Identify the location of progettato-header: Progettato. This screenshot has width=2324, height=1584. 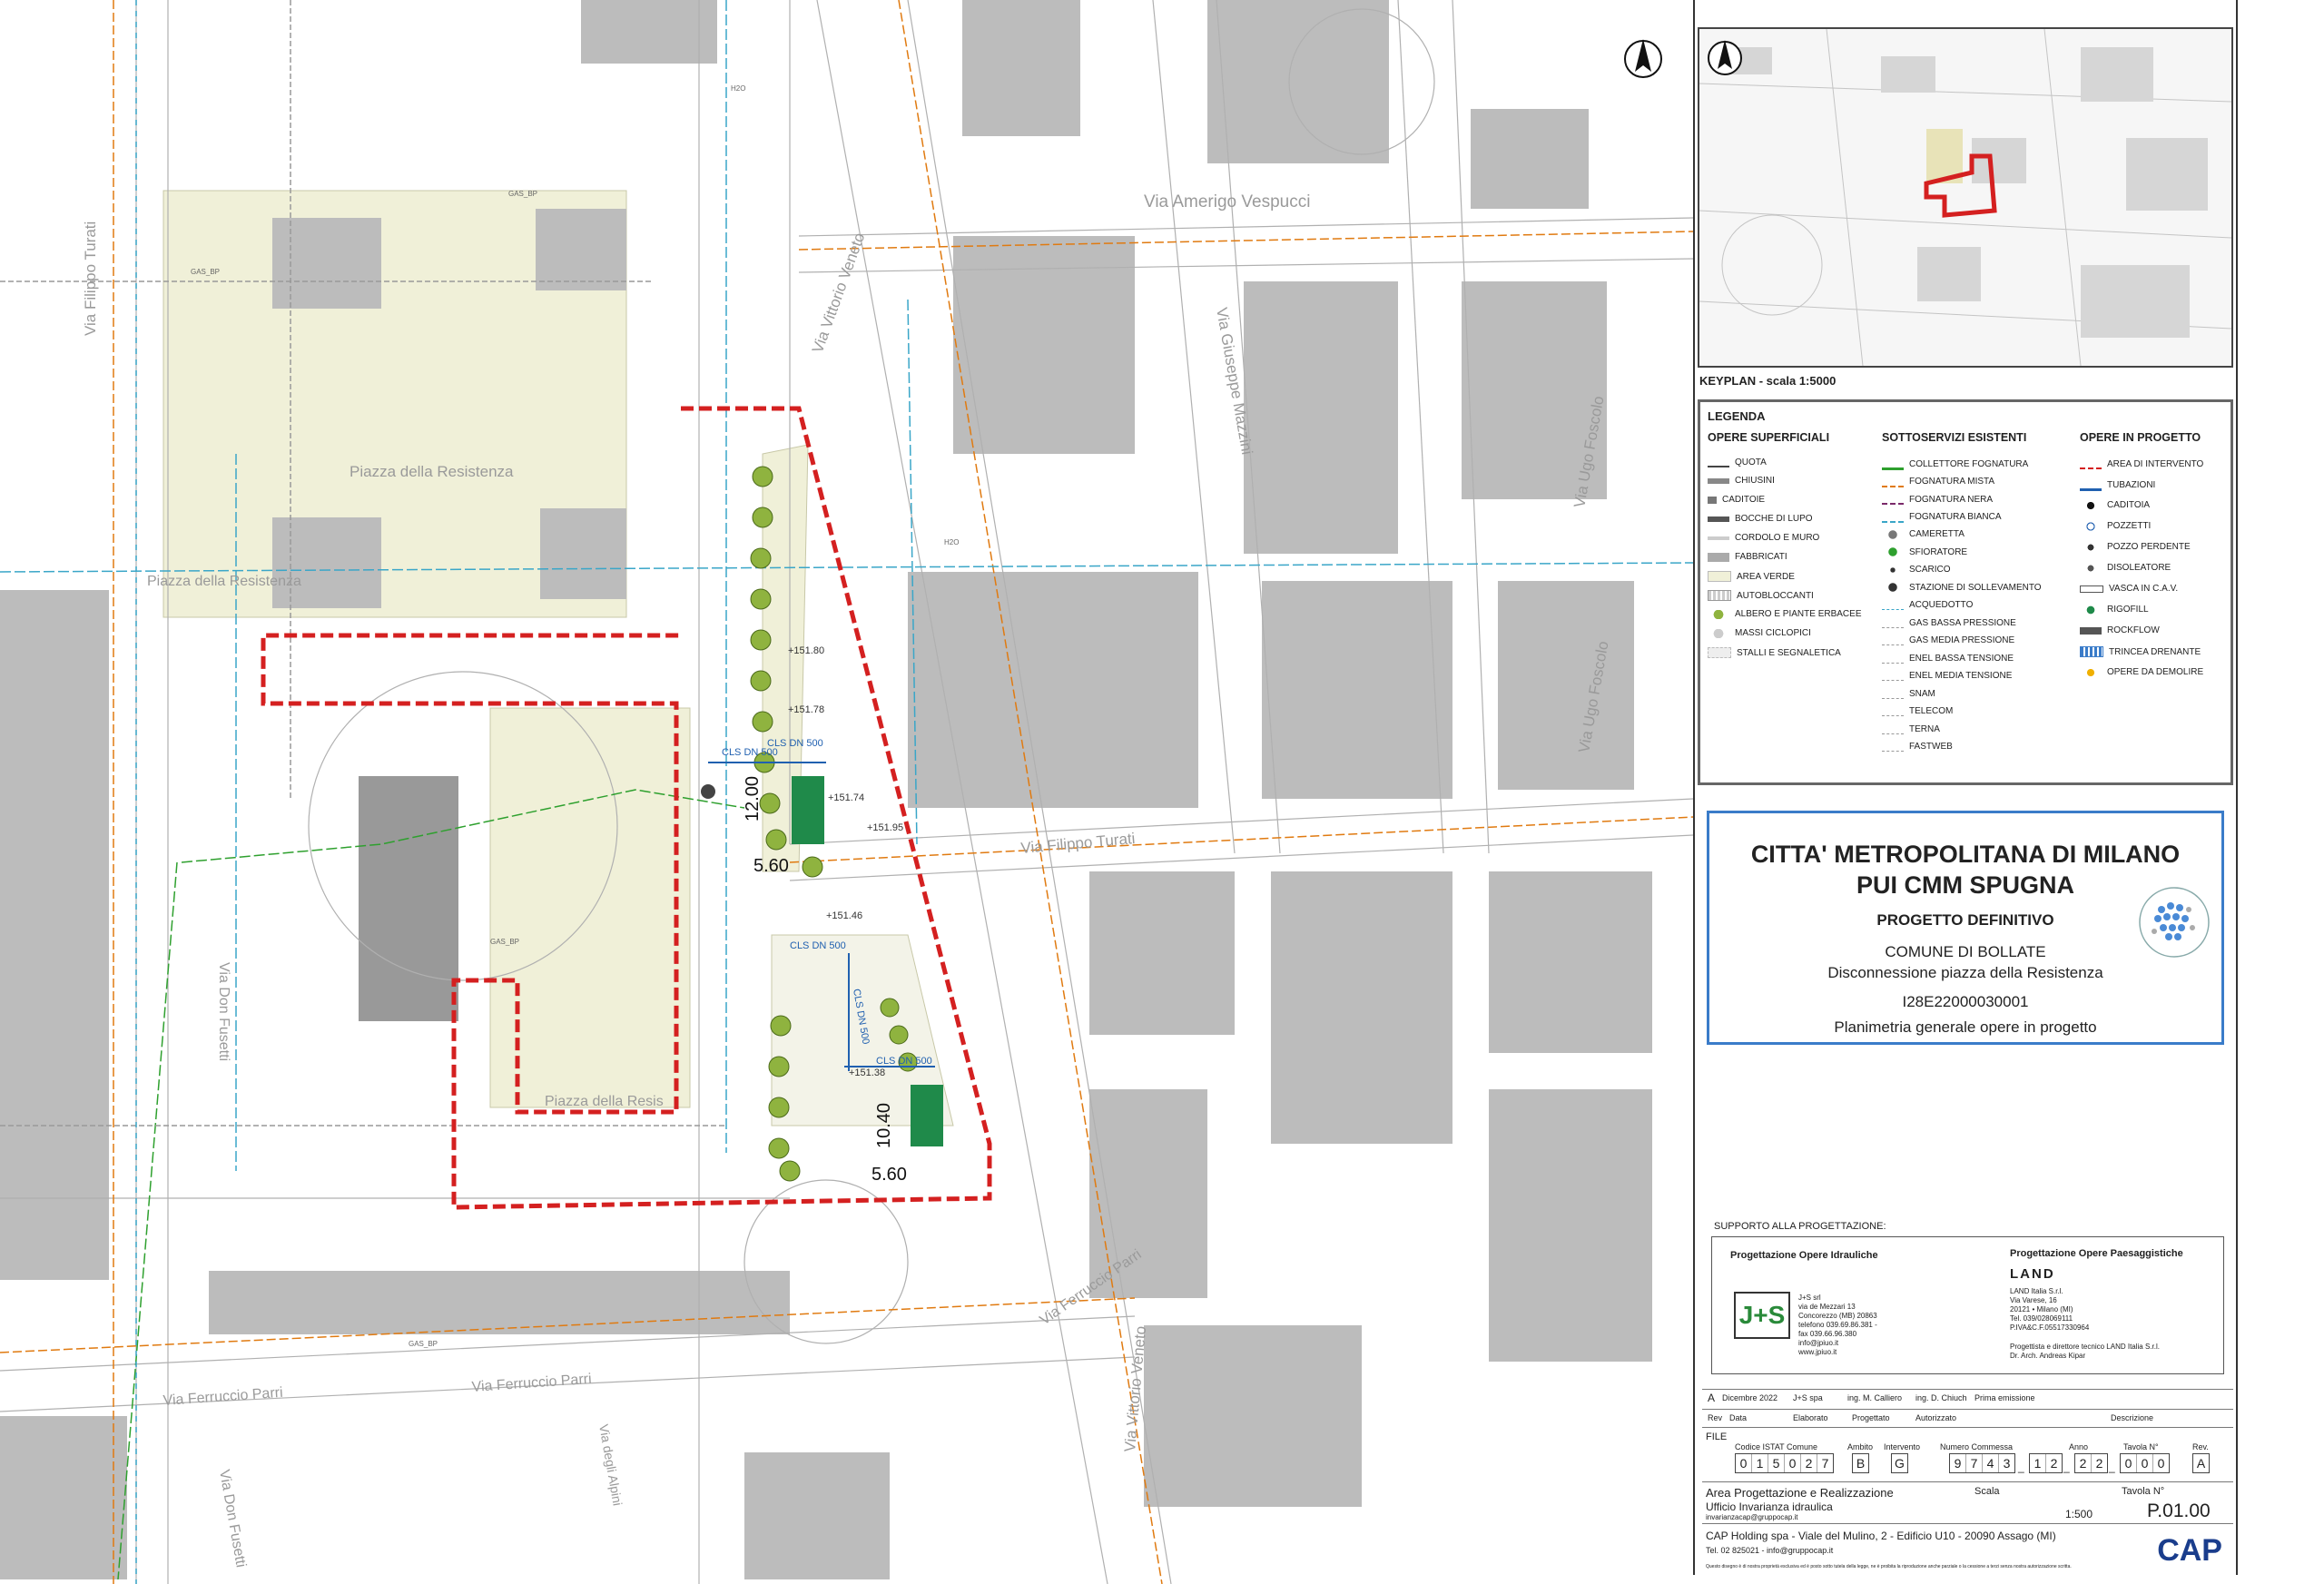
(1871, 1417).